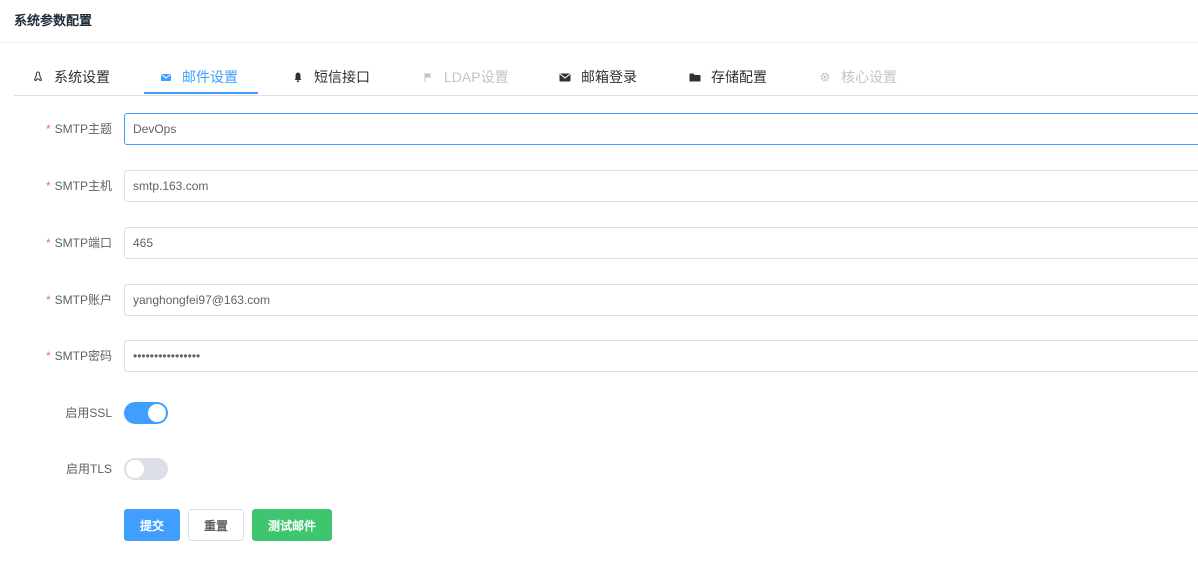 Image resolution: width=1198 pixels, height=569 pixels. What do you see at coordinates (201, 77) in the screenshot?
I see `tab-mail-settings: 邮件设置` at bounding box center [201, 77].